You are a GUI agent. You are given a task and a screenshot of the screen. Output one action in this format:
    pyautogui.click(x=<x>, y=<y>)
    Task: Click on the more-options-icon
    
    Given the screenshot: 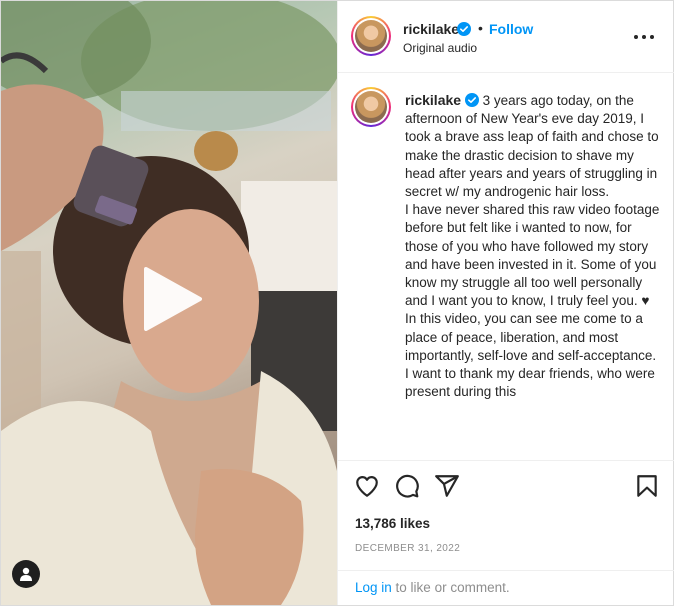 What is the action you would take?
    pyautogui.click(x=644, y=37)
    